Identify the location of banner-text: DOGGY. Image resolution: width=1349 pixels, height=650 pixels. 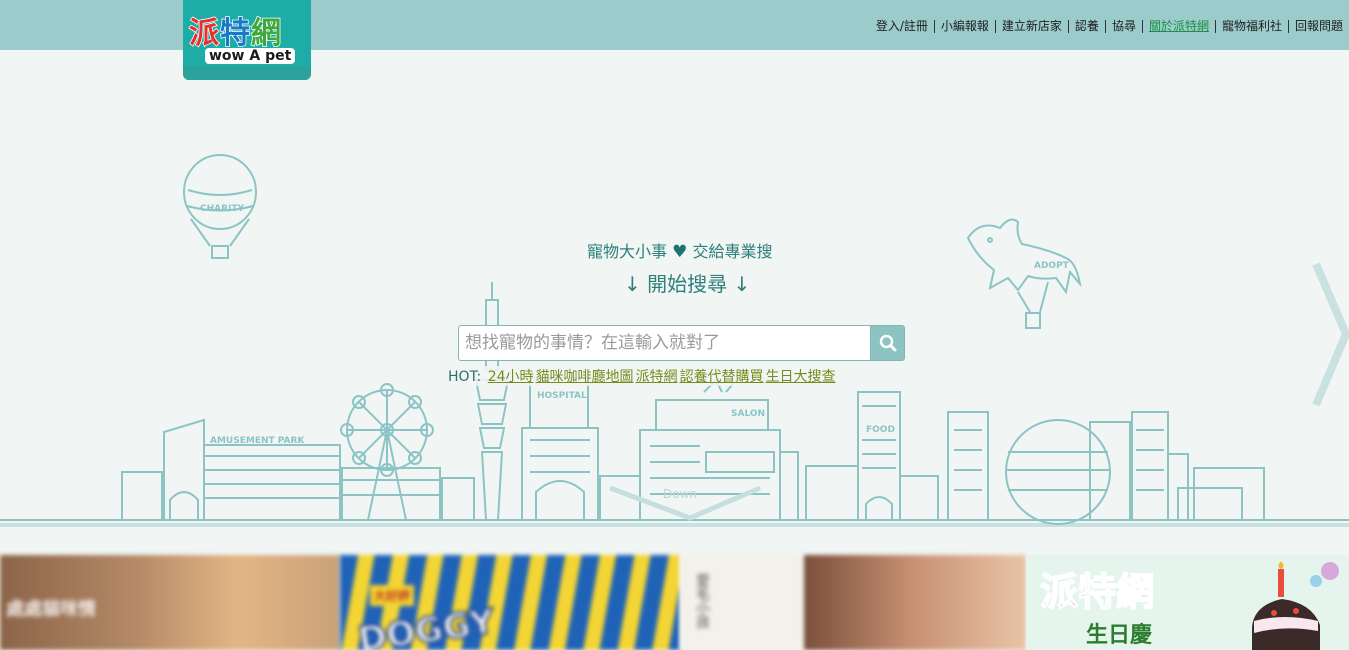
(426, 625).